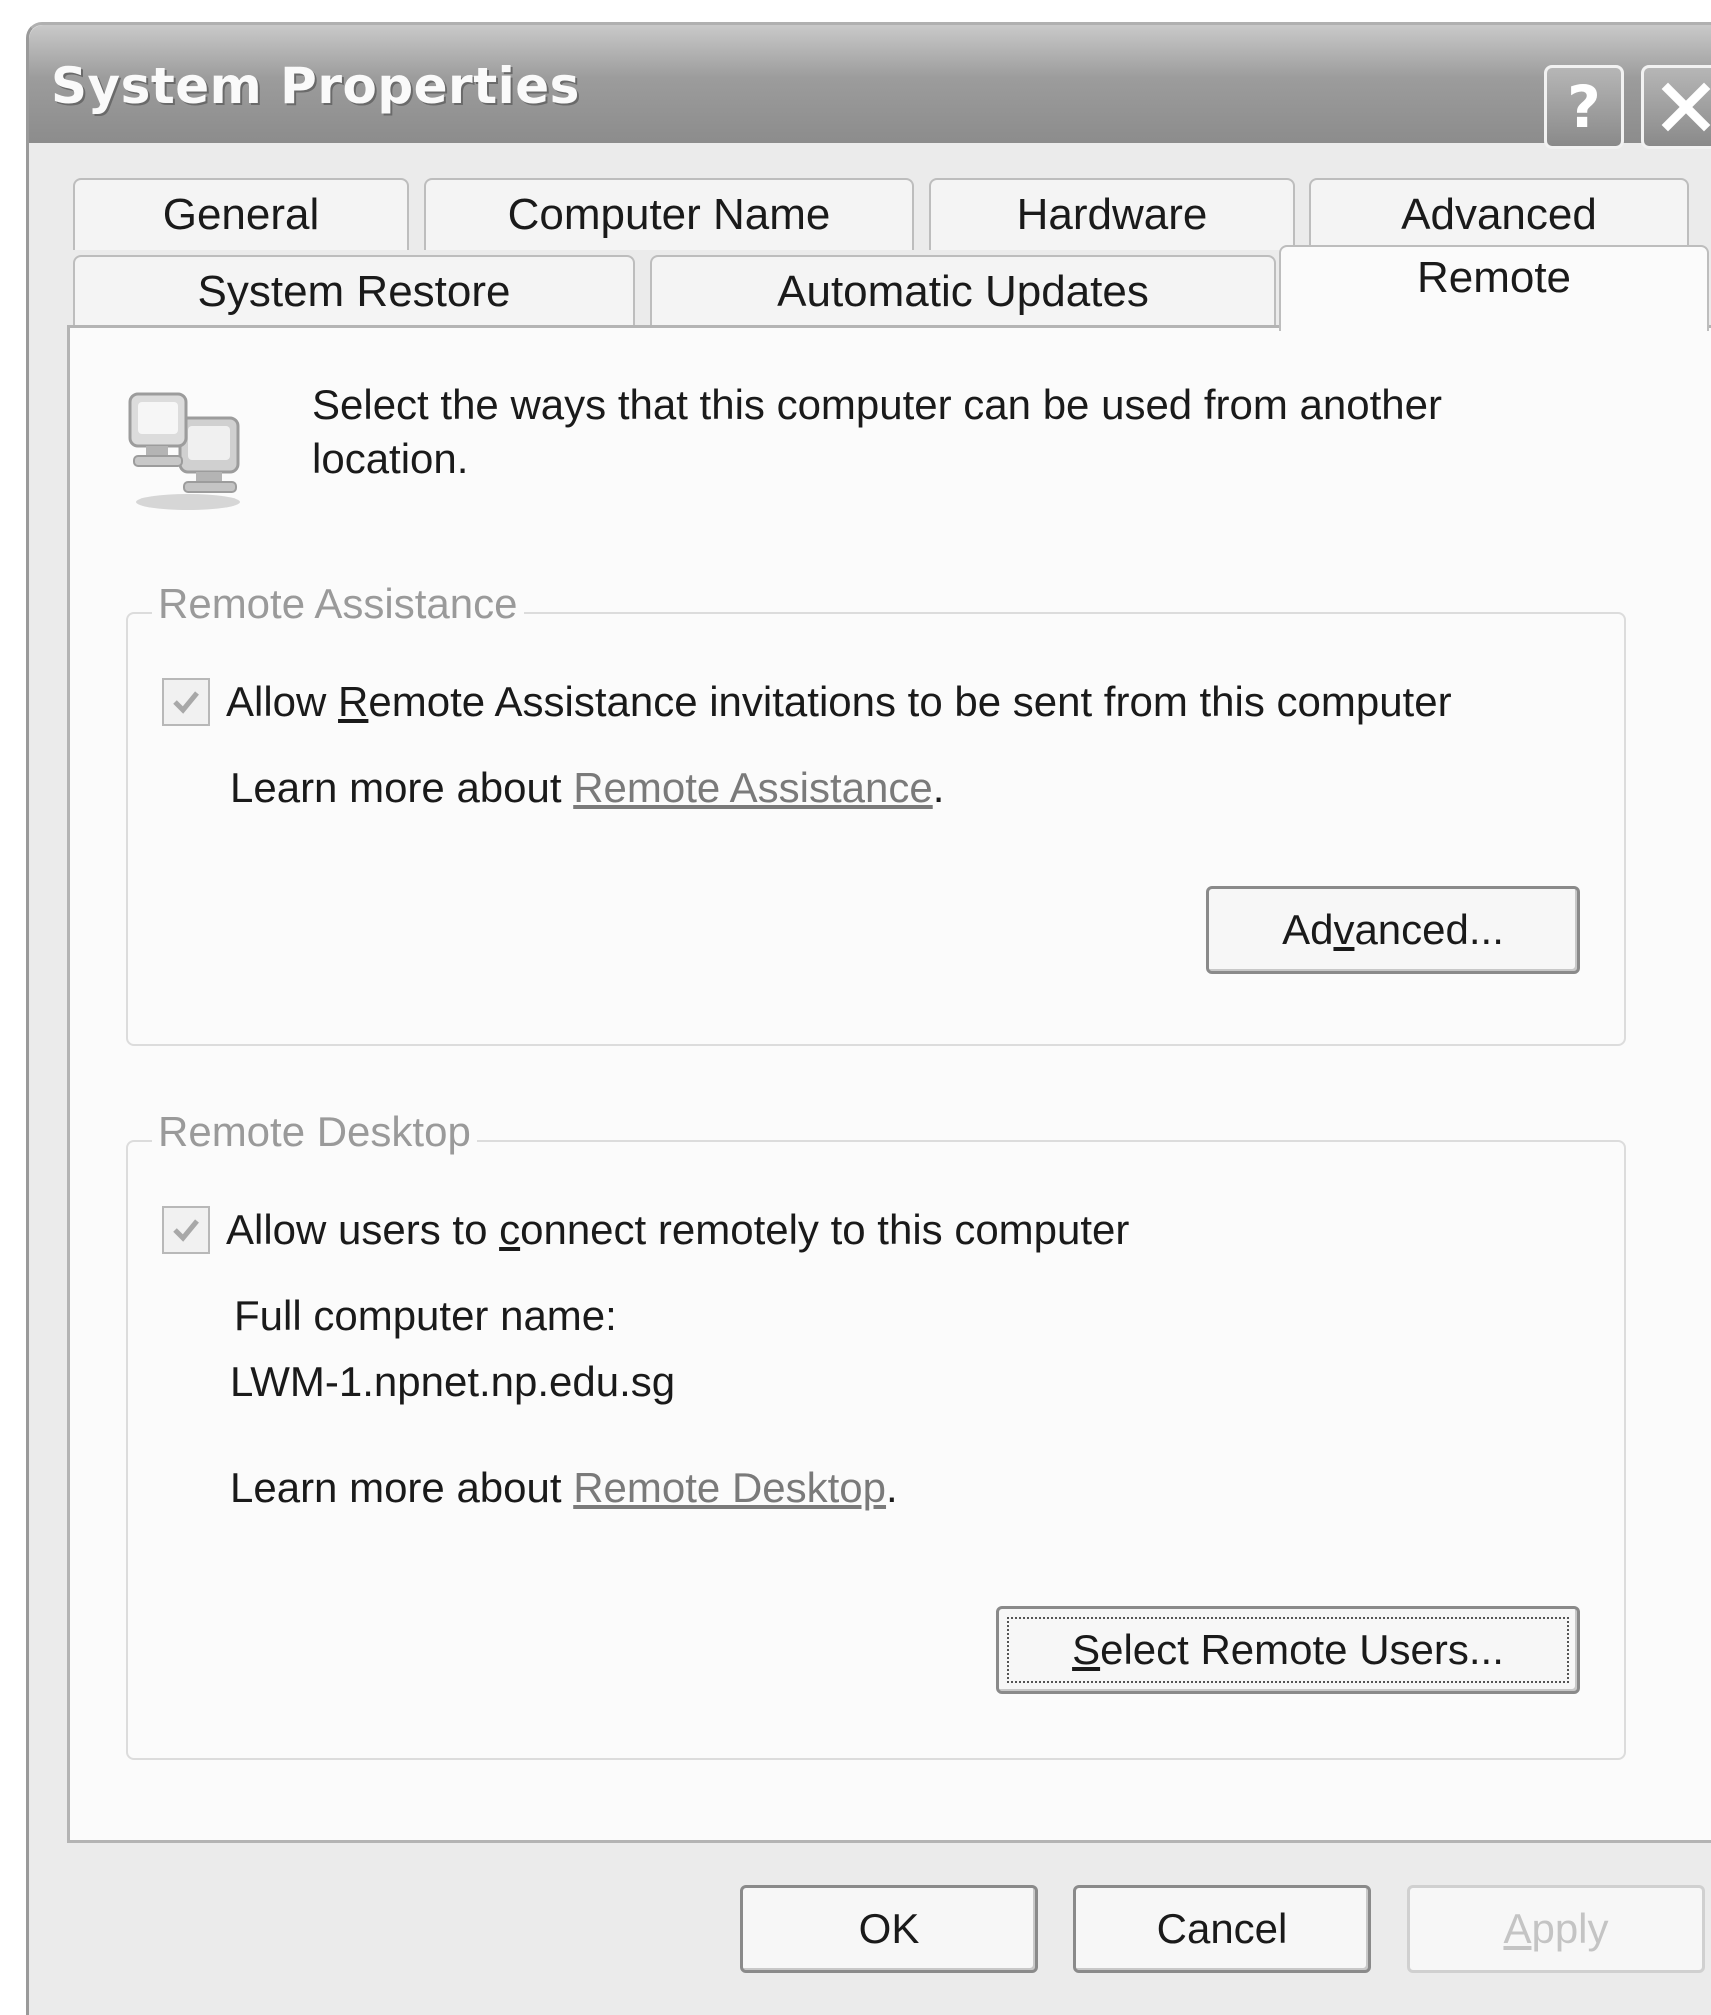 Image resolution: width=1711 pixels, height=2015 pixels. What do you see at coordinates (1494, 277) in the screenshot?
I see `tab-label: Remote` at bounding box center [1494, 277].